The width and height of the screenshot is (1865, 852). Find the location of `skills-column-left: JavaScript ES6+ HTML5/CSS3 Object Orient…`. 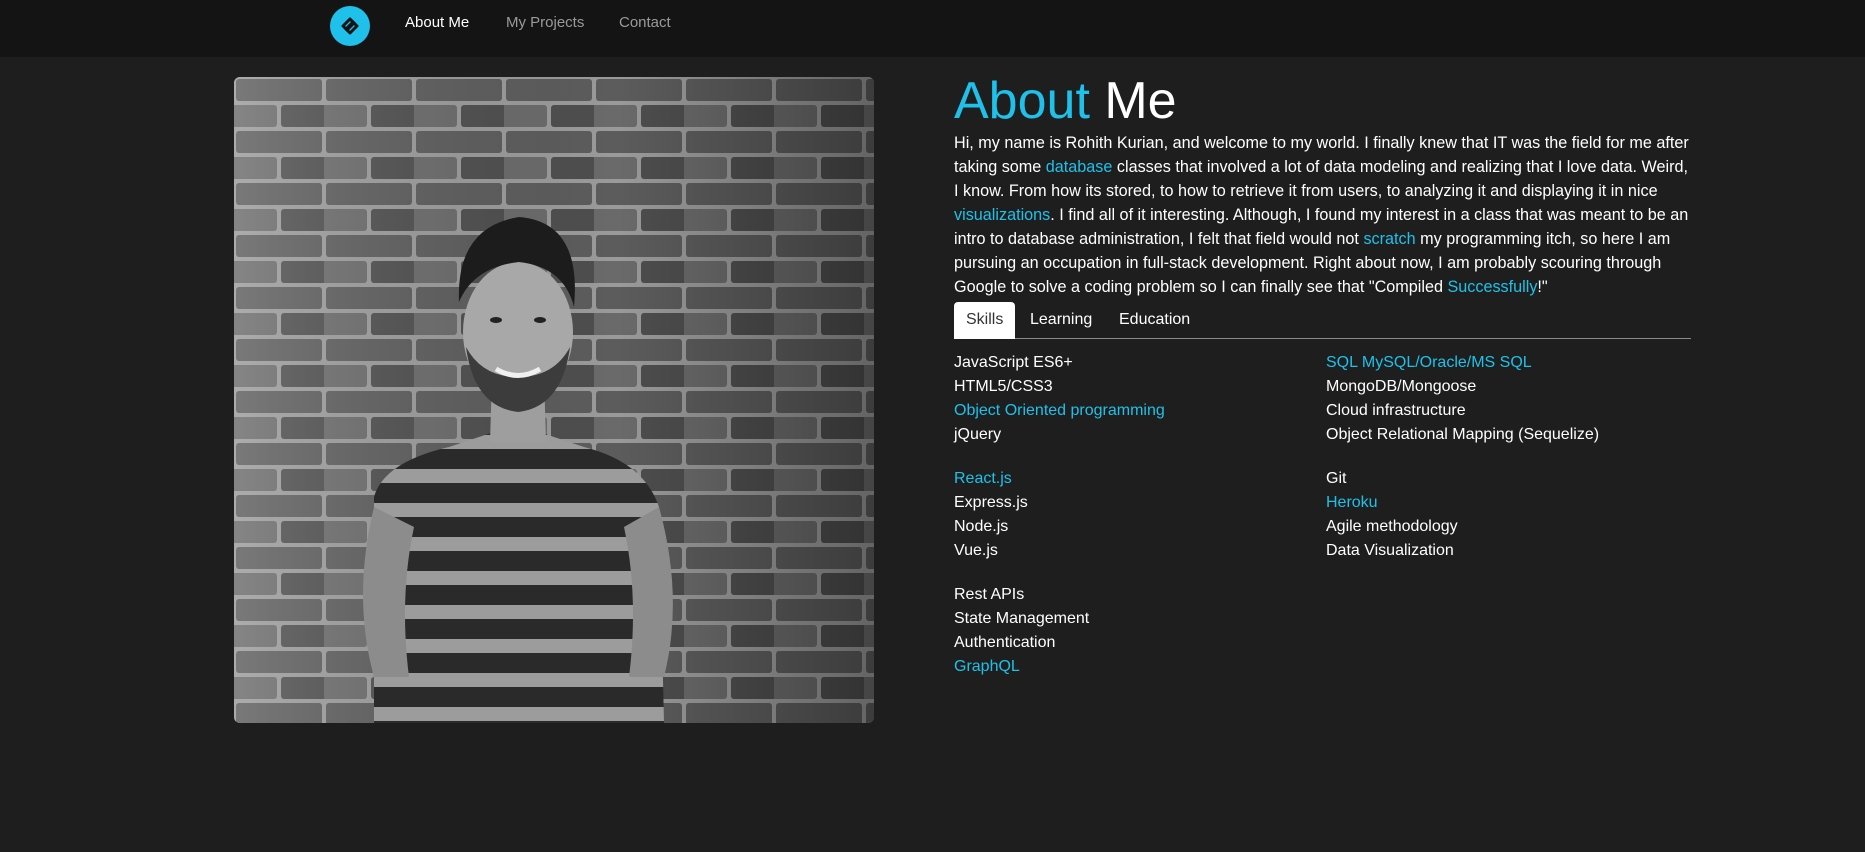

skills-column-left: JavaScript ES6+ HTML5/CSS3 Object Orient… is located at coordinates (1134, 525).